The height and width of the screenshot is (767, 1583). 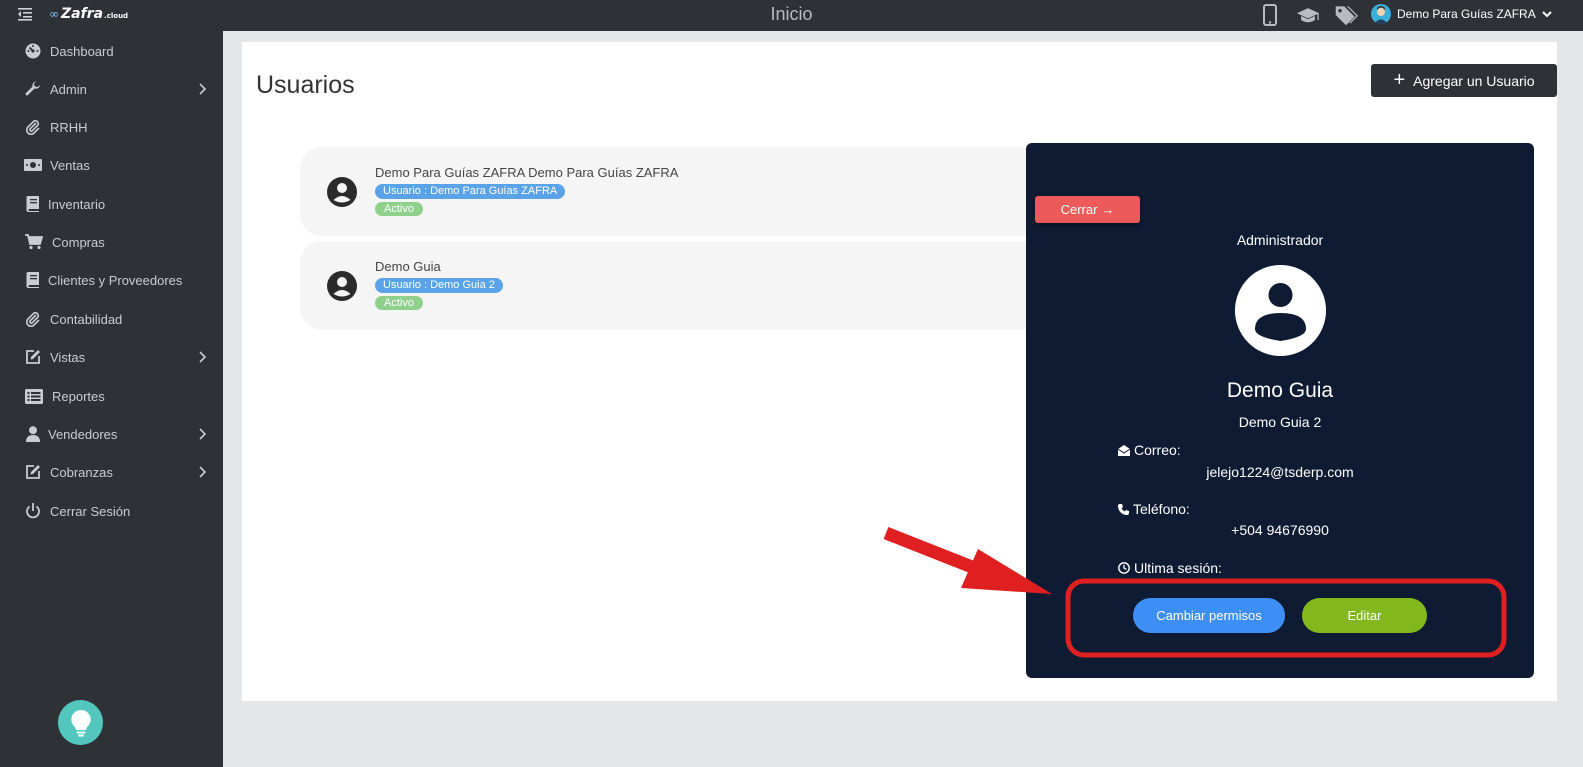 I want to click on logo-text: Zafra, so click(x=82, y=14).